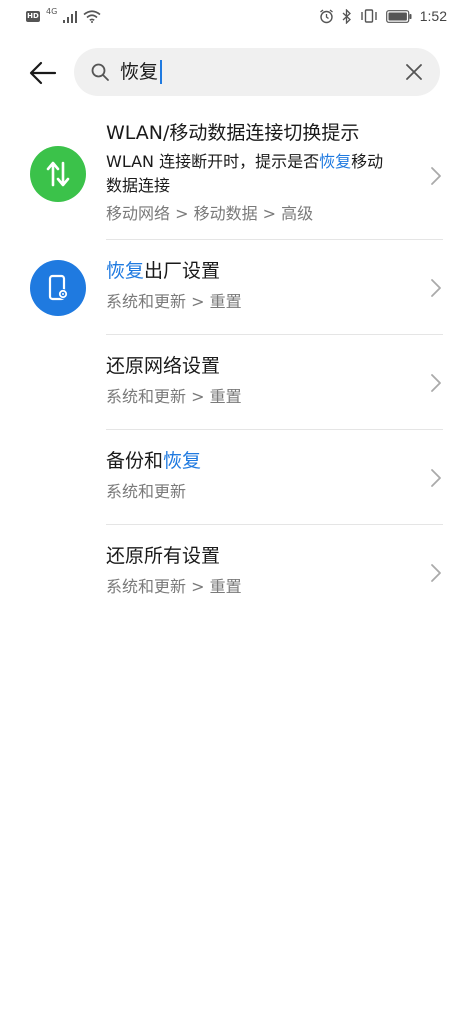  I want to click on vibrate-icon, so click(369, 16).